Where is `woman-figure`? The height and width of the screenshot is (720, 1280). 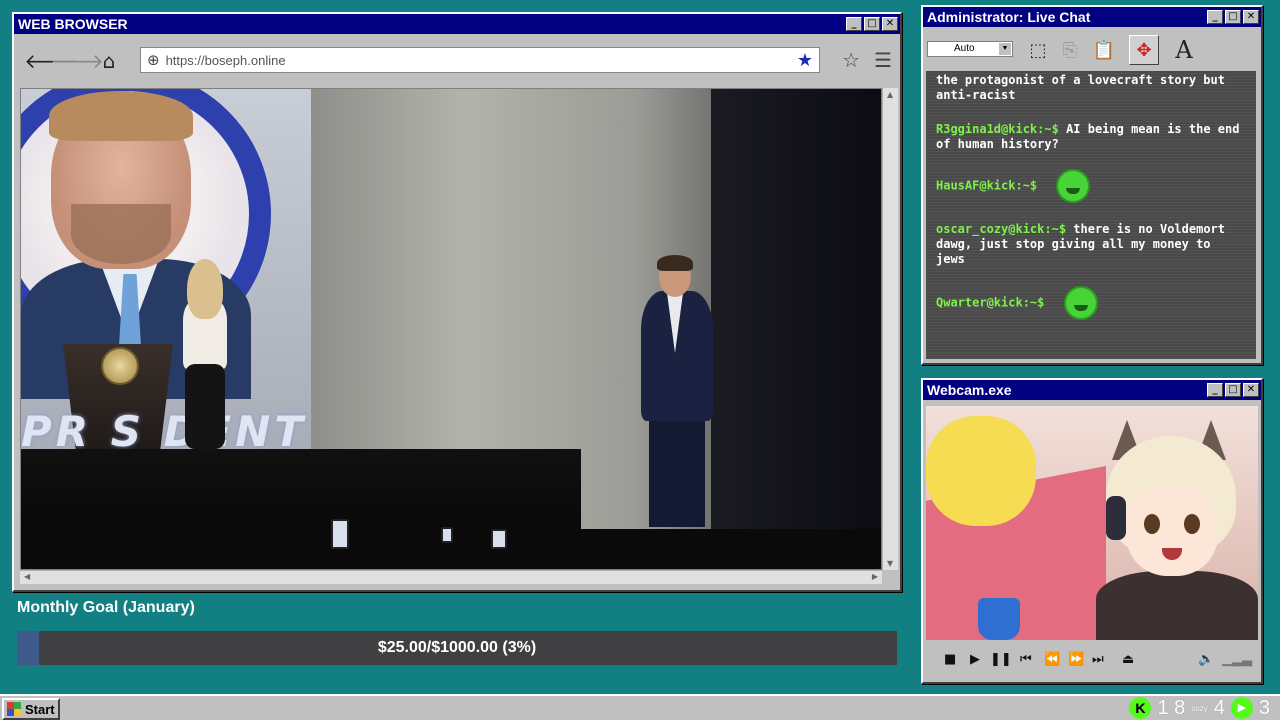
woman-figure is located at coordinates (204, 354).